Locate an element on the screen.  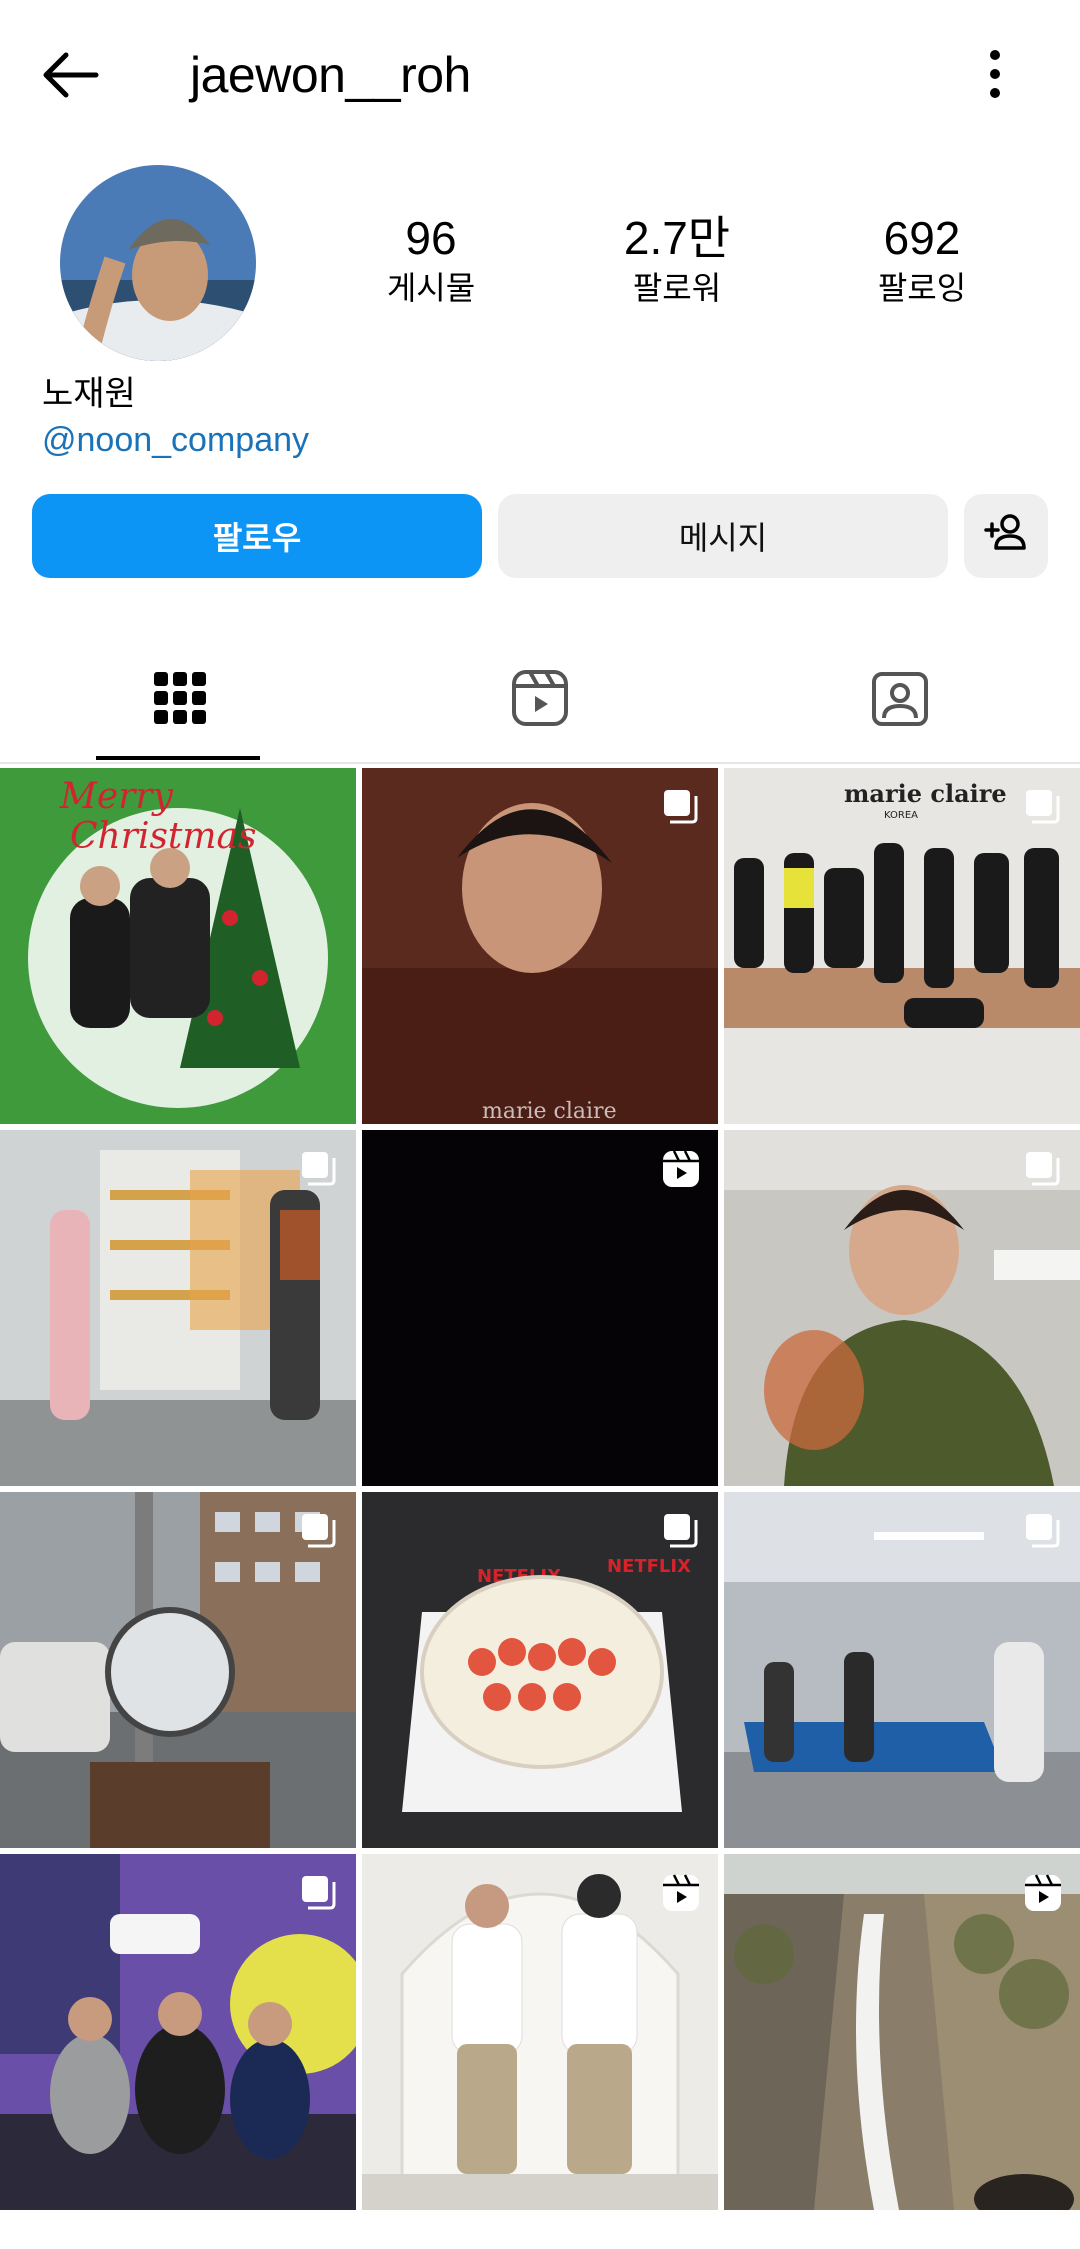
selected-tab-indicator is located at coordinates (178, 758).